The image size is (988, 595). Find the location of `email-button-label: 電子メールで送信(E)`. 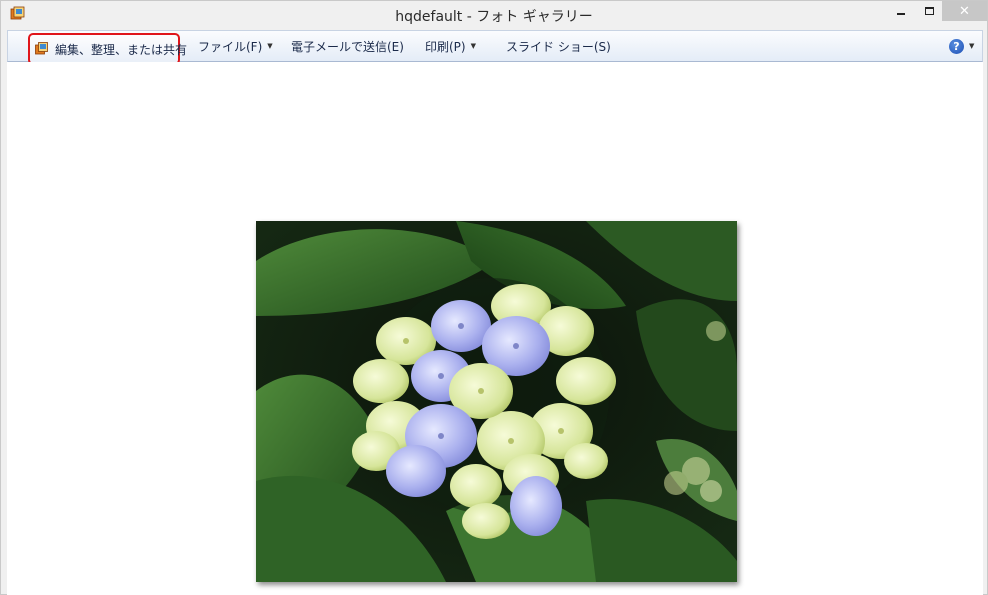

email-button-label: 電子メールで送信(E) is located at coordinates (347, 46).